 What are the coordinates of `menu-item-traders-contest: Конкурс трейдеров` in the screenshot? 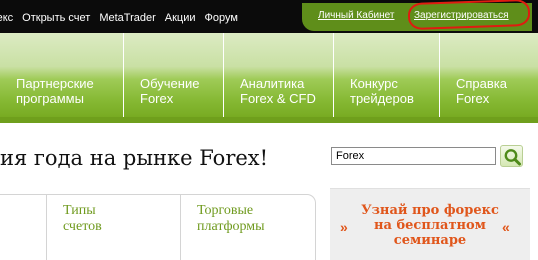 It's located at (386, 75).